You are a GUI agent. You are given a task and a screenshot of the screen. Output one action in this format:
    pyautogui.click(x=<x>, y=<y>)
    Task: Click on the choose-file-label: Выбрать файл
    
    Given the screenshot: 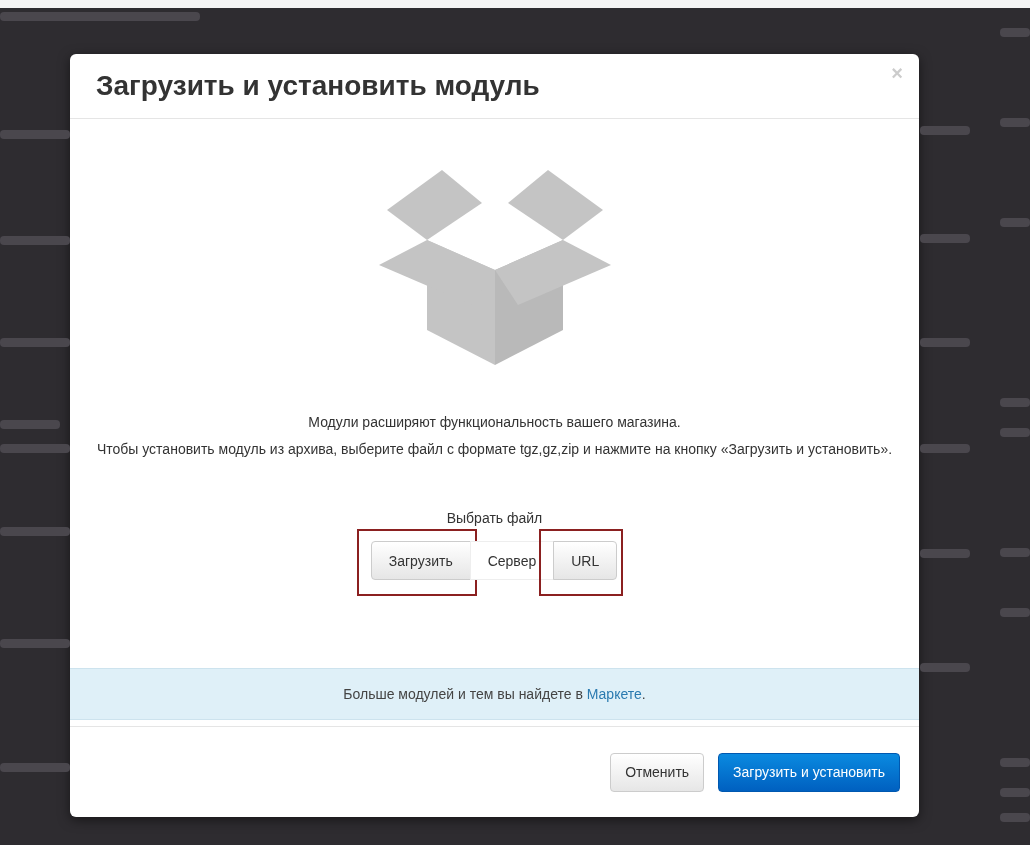 What is the action you would take?
    pyautogui.click(x=494, y=518)
    